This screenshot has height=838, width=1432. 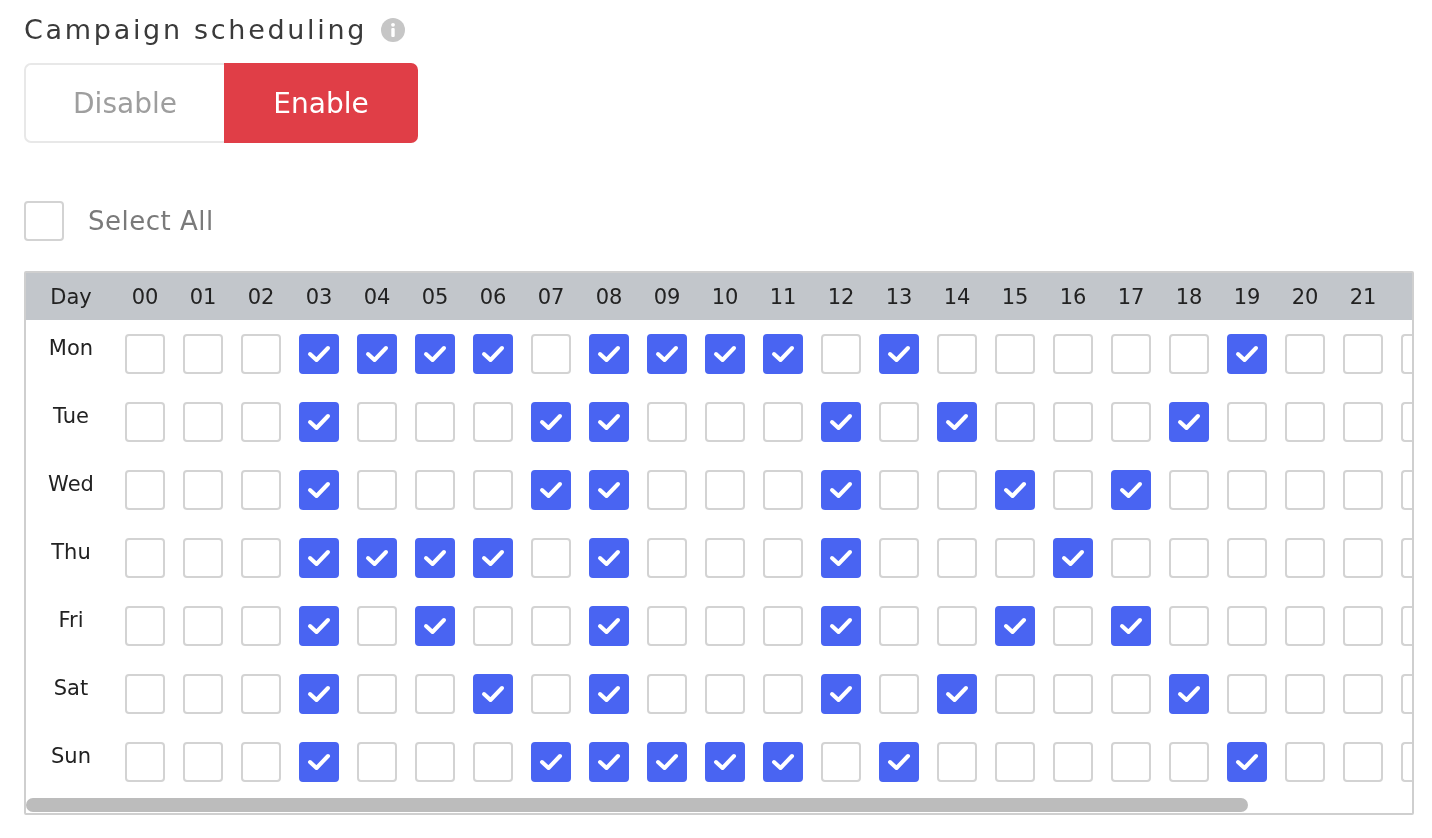 I want to click on column-header: 11, so click(x=783, y=296).